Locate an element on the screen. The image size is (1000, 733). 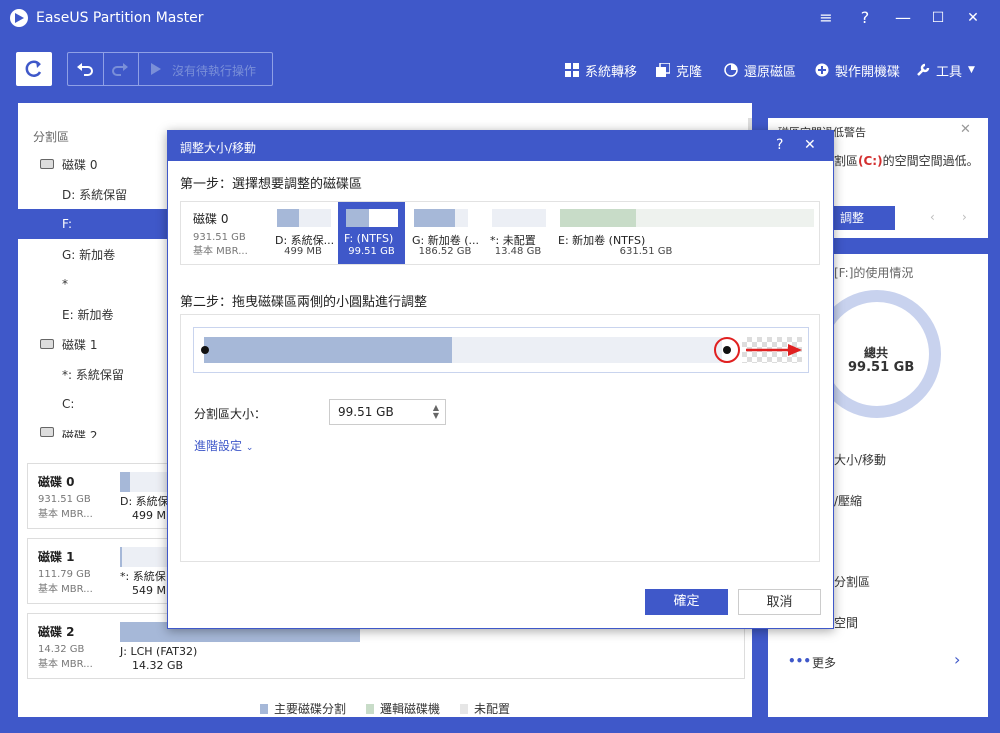
step1-label: 第一步：選擇想要調整的磁碟區 is located at coordinates (271, 184).